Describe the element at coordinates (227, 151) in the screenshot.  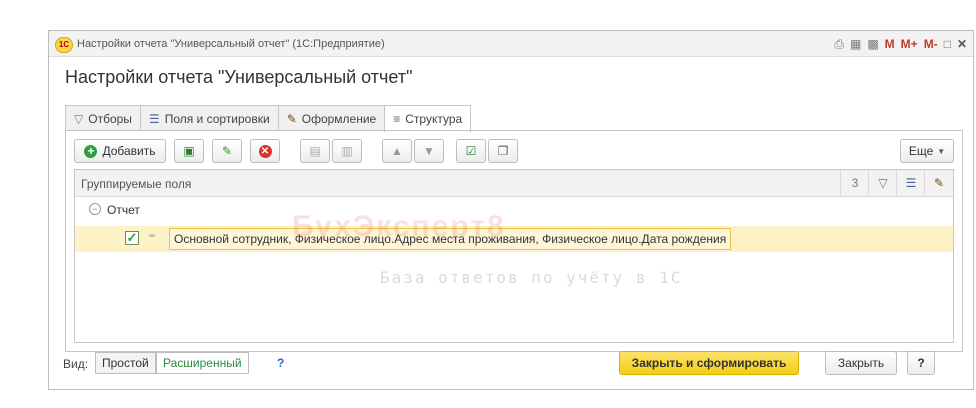
I see `edit-icon: ✎` at that location.